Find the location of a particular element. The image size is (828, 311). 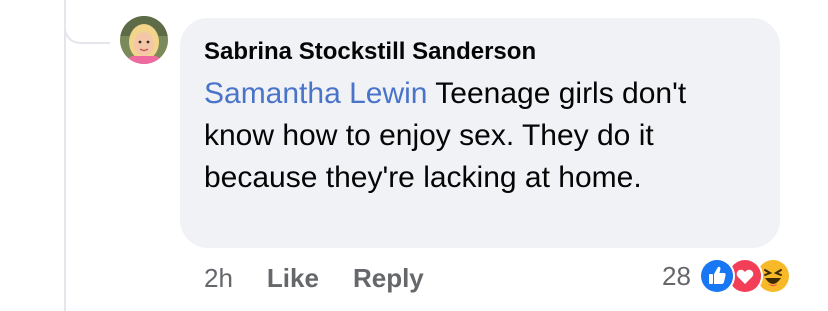

comment-timestamp: 2h is located at coordinates (218, 278).